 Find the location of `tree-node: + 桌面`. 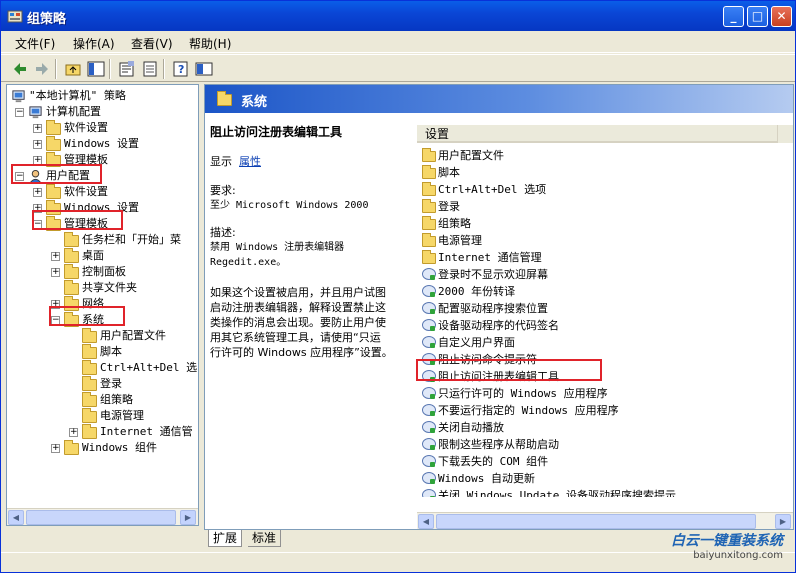

tree-node: + 桌面 is located at coordinates (102, 256).